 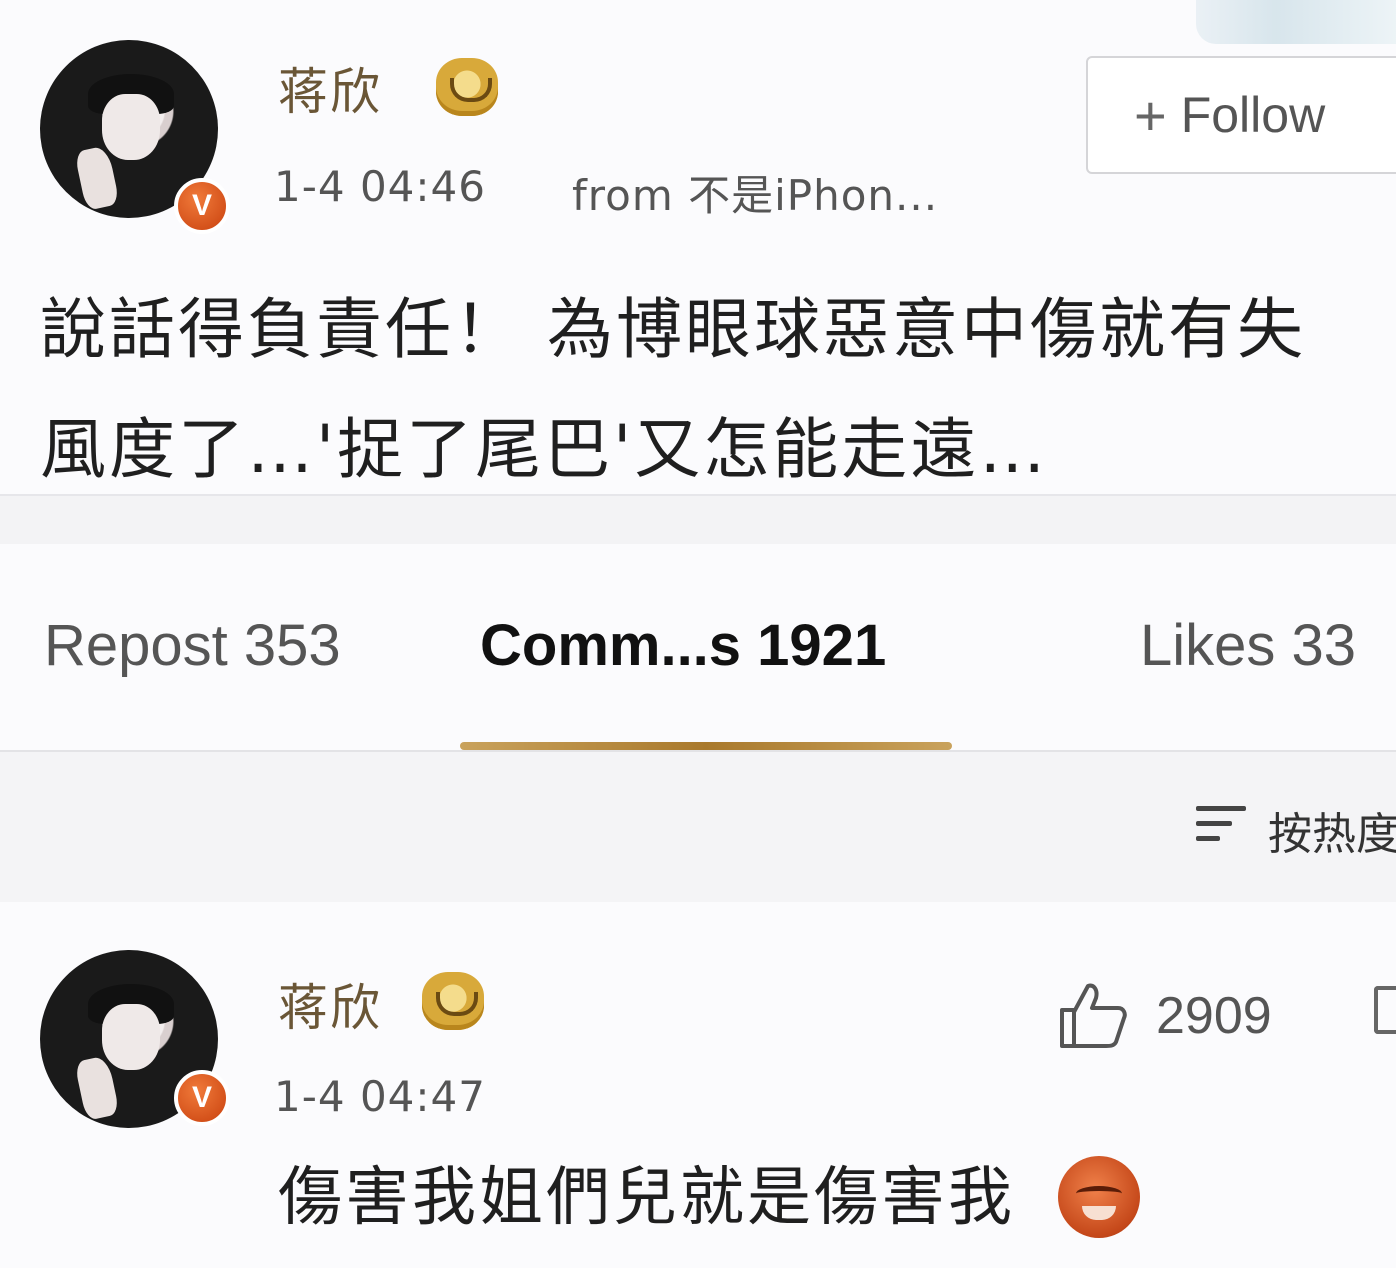 What do you see at coordinates (380, 186) in the screenshot?
I see `post-timestamp: 1-4 04:46` at bounding box center [380, 186].